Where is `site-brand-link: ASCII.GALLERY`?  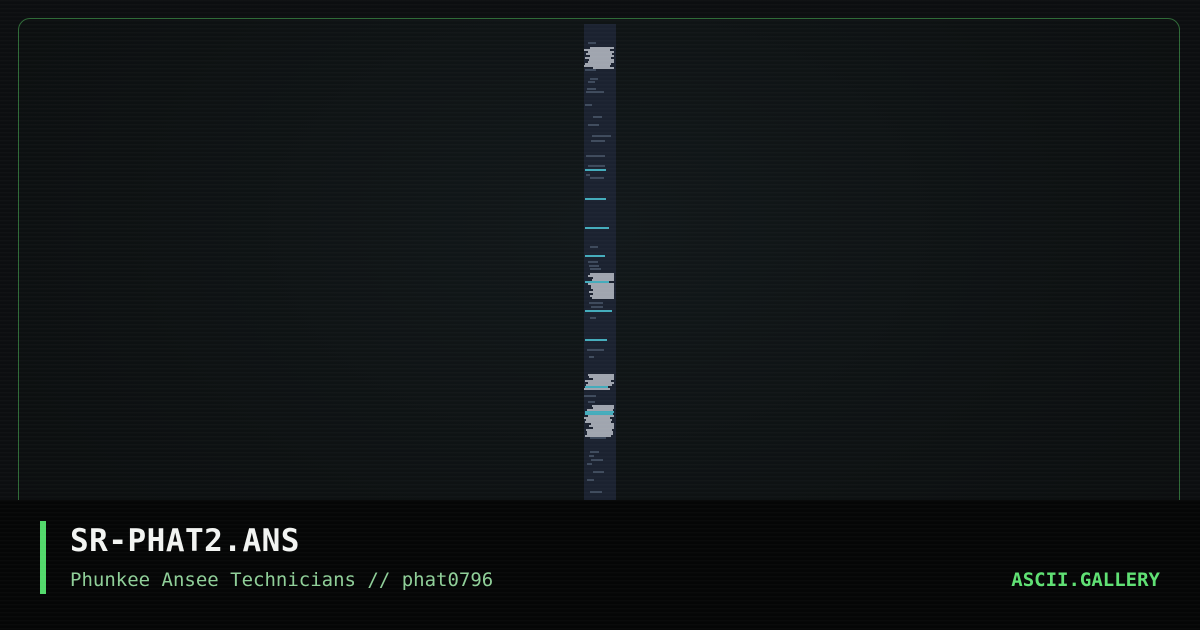 site-brand-link: ASCII.GALLERY is located at coordinates (1085, 580).